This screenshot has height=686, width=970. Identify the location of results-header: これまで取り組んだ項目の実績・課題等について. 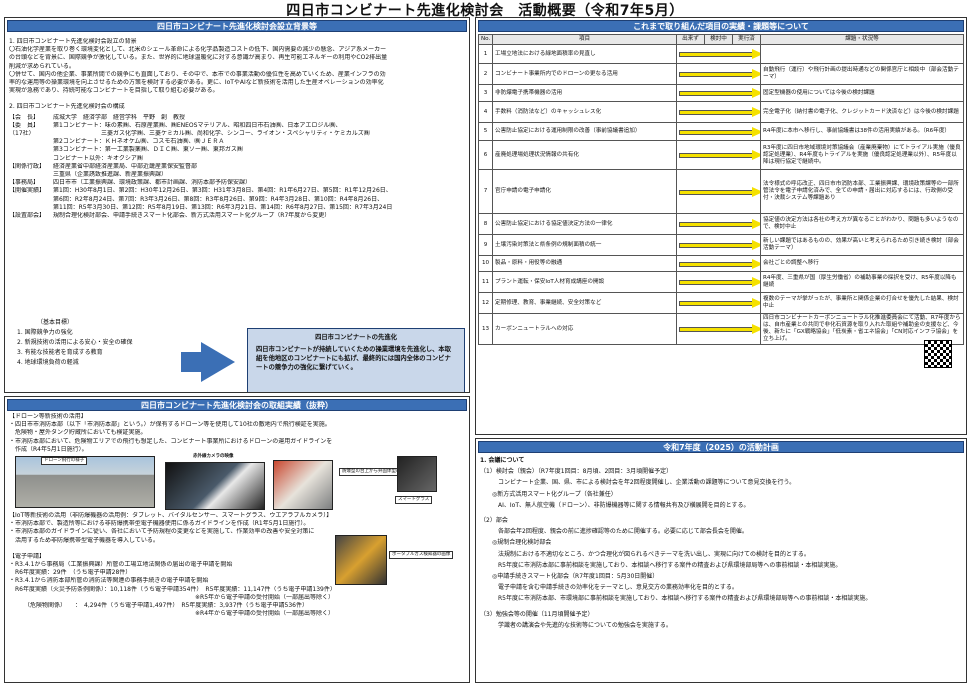
(721, 26).